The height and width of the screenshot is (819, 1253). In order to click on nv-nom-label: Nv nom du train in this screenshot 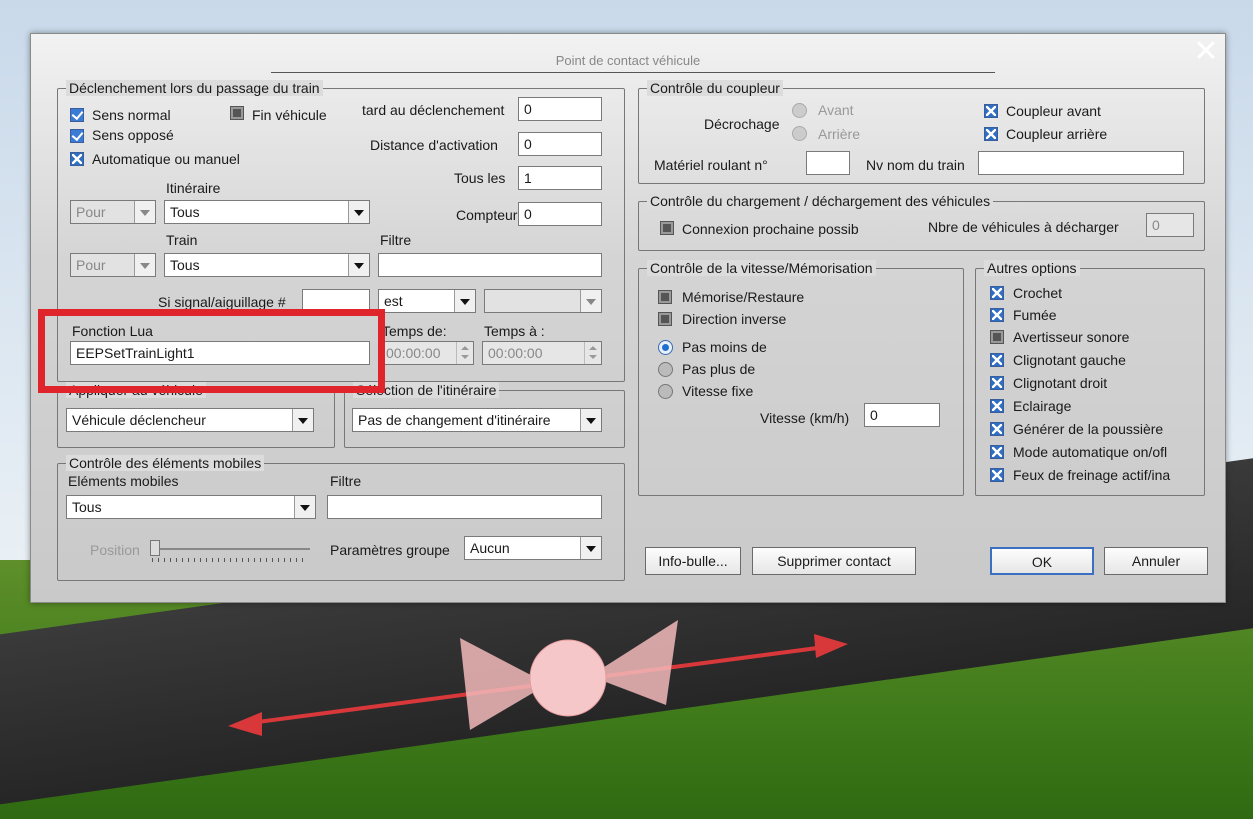, I will do `click(915, 165)`.